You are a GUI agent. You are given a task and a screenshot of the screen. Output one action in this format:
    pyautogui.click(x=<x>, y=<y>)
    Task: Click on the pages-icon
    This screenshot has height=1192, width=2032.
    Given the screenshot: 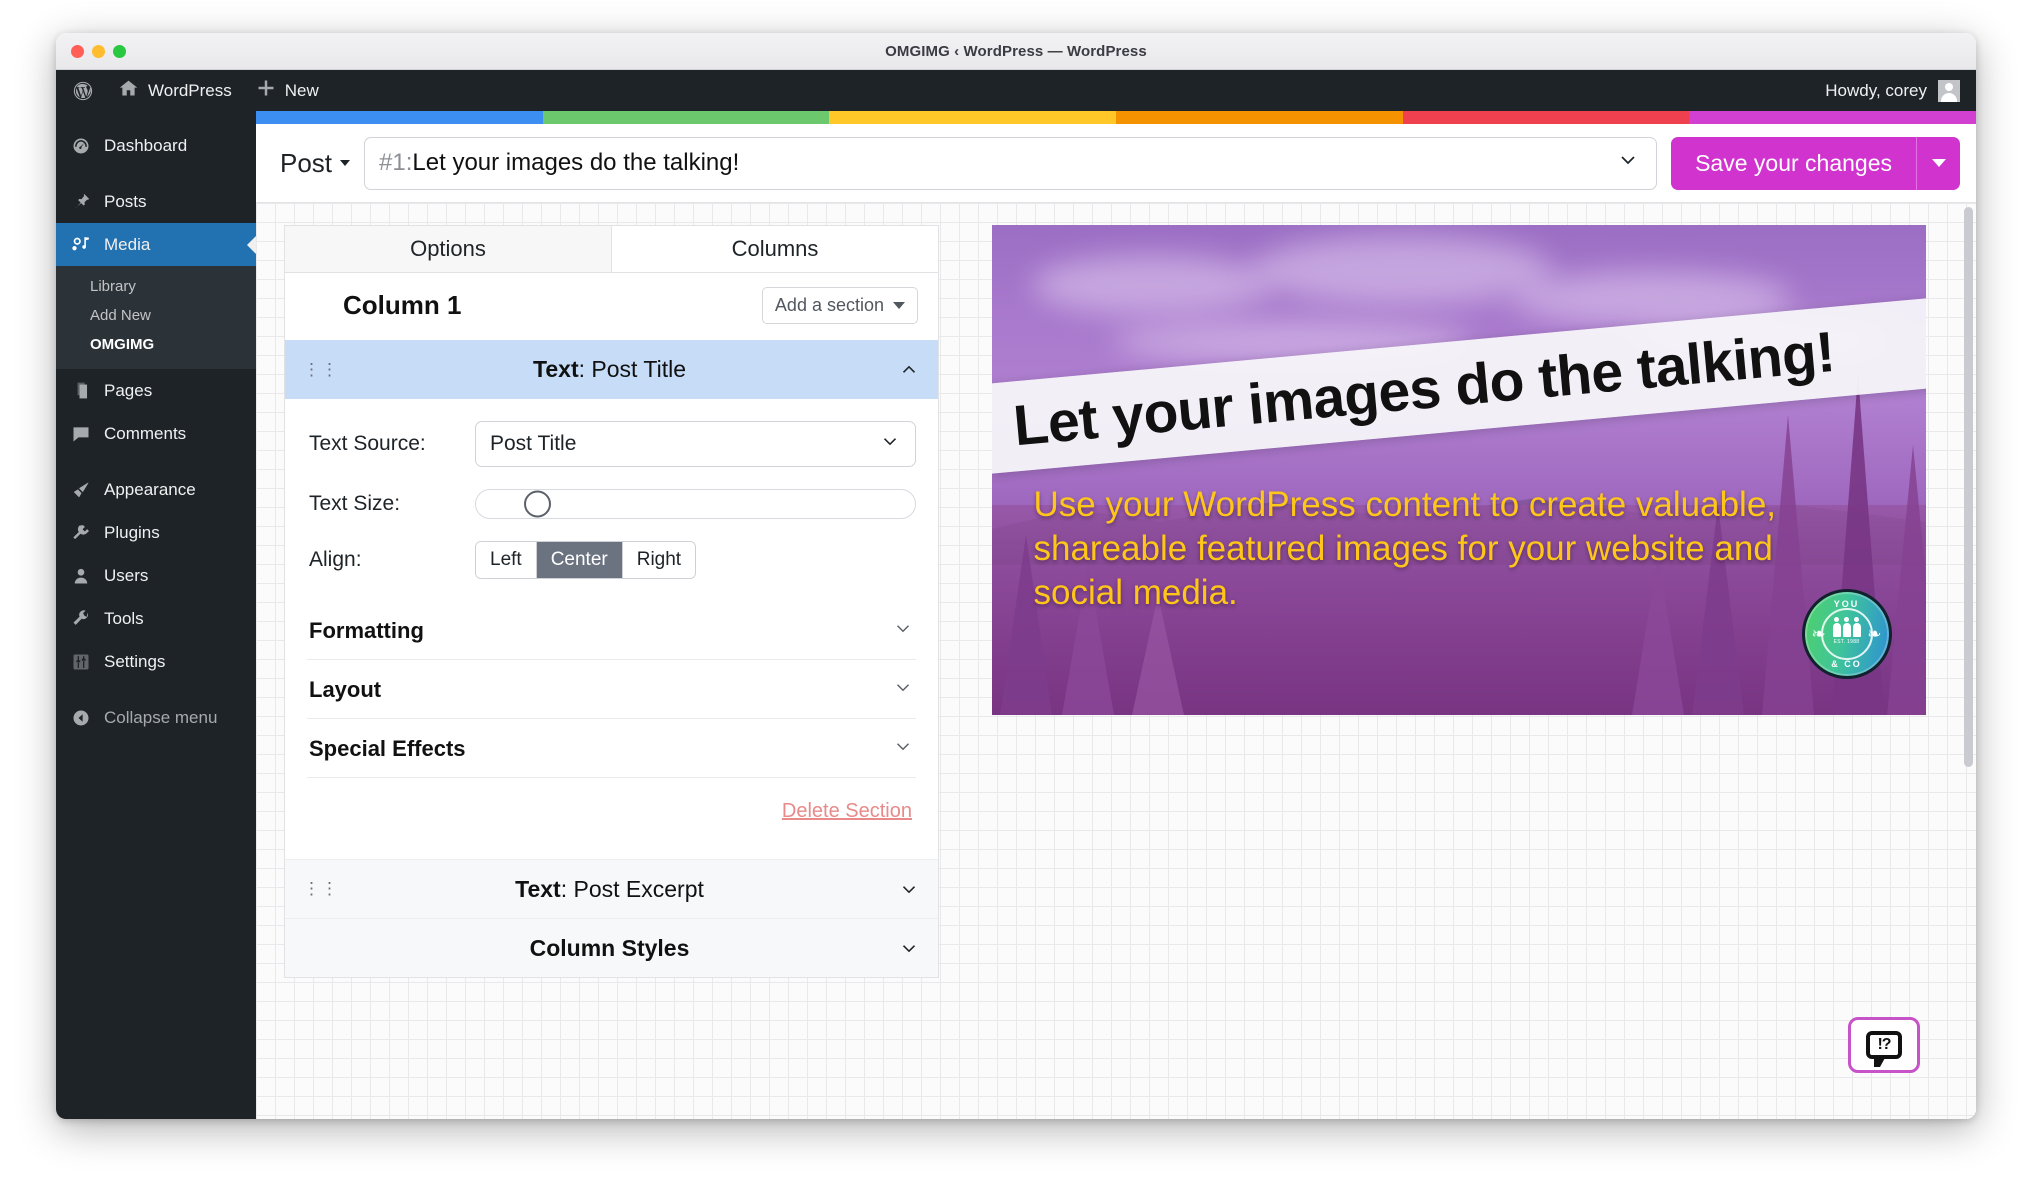 What is the action you would take?
    pyautogui.click(x=81, y=391)
    